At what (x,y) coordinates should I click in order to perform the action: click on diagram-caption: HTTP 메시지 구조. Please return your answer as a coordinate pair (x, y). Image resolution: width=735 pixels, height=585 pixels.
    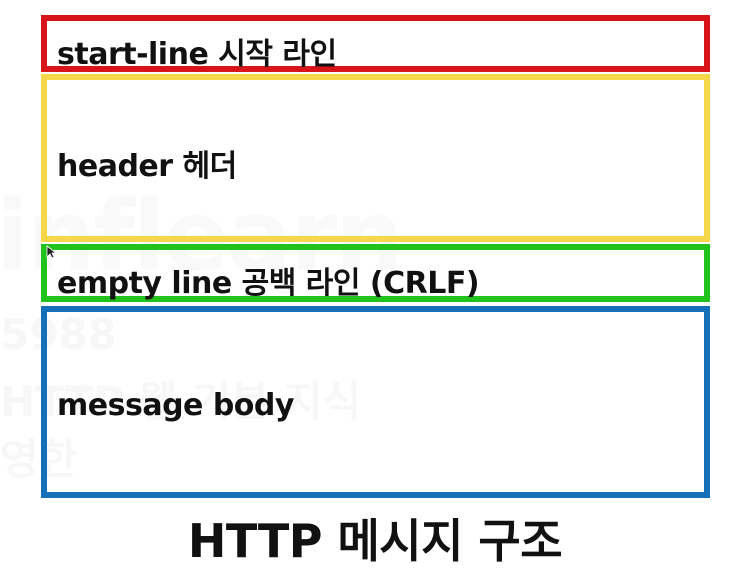
    Looking at the image, I should click on (375, 541).